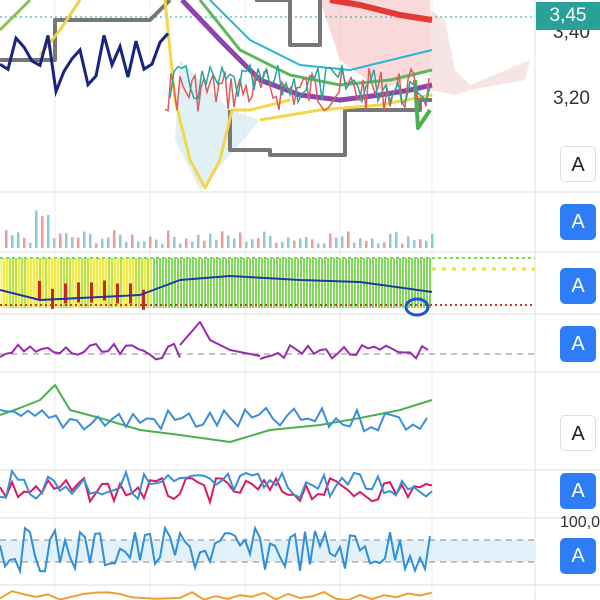  I want to click on auto-scale-button-indicator-3: A, so click(578, 433).